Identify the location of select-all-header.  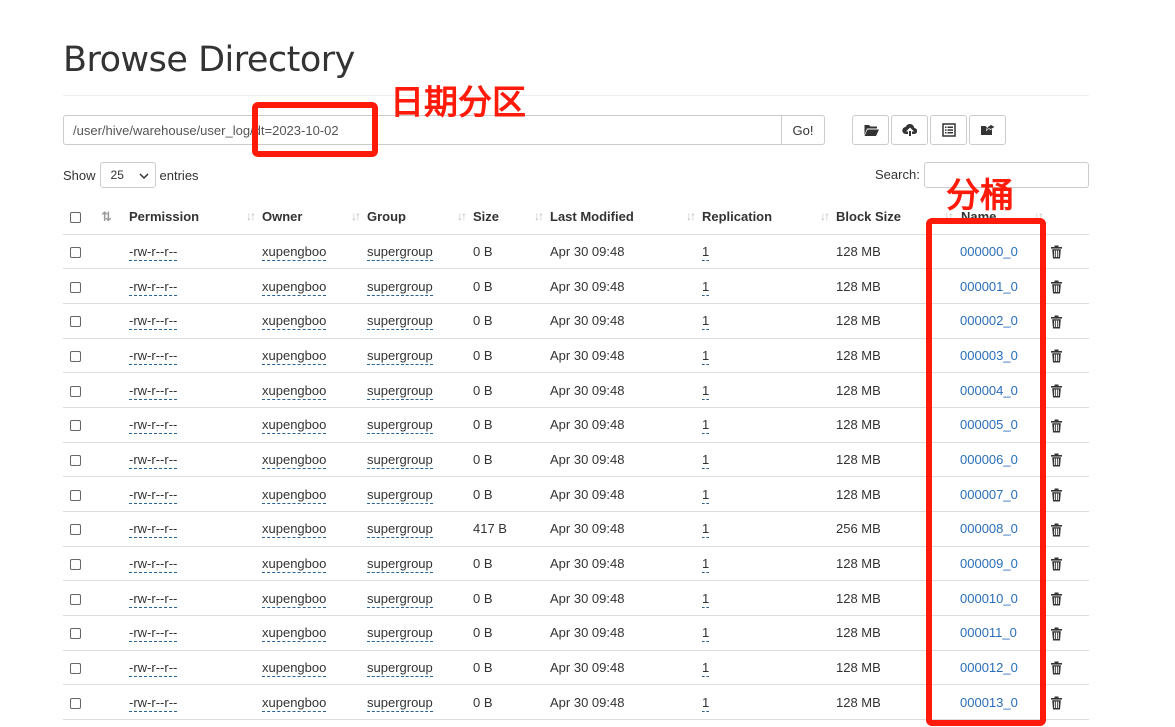
(79, 217).